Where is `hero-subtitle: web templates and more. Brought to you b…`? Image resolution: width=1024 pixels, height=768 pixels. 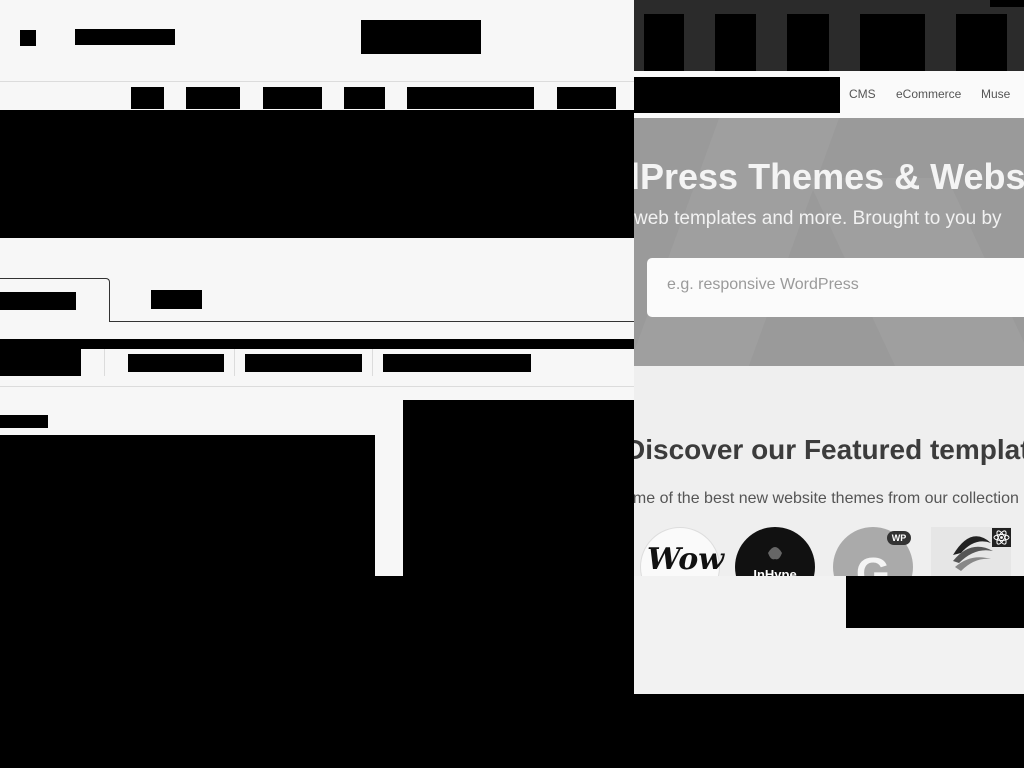 hero-subtitle: web templates and more. Brought to you b… is located at coordinates (818, 218).